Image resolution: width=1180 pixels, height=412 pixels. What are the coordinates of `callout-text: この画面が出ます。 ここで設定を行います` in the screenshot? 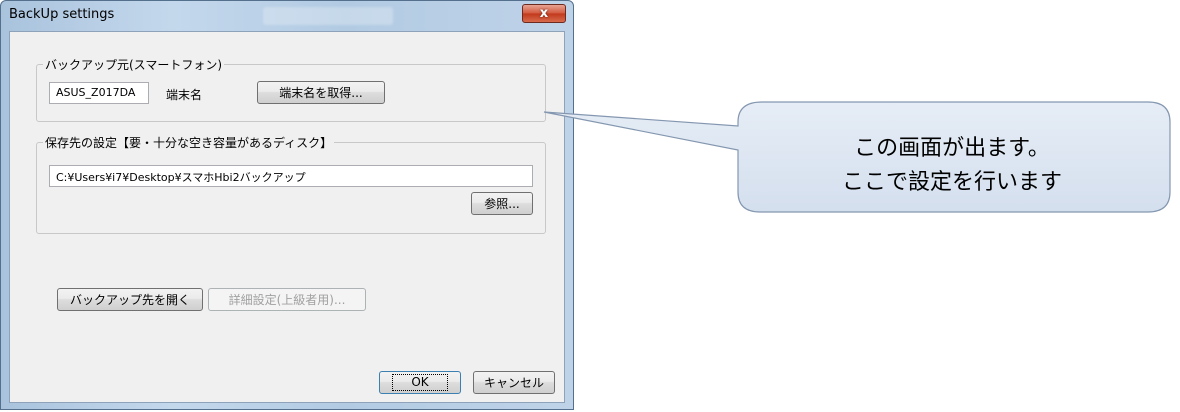 It's located at (952, 166).